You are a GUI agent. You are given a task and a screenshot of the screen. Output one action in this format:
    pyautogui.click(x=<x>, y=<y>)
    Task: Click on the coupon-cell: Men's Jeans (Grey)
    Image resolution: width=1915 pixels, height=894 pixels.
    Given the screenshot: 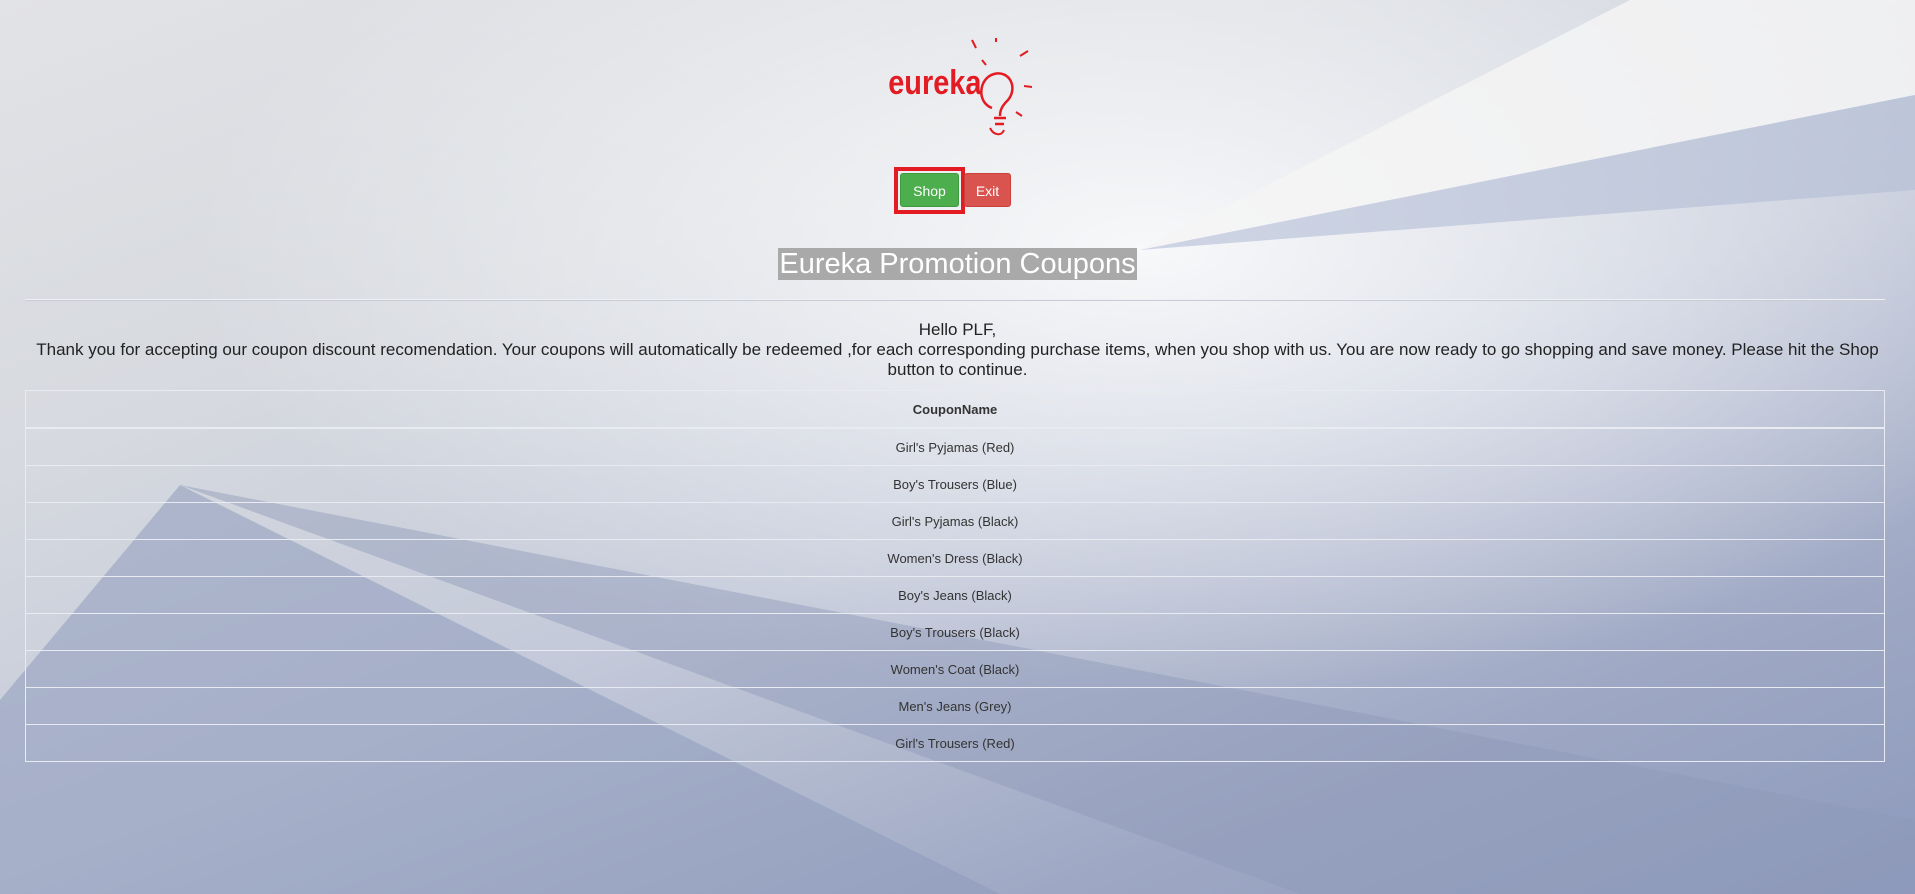 What is the action you would take?
    pyautogui.click(x=955, y=706)
    